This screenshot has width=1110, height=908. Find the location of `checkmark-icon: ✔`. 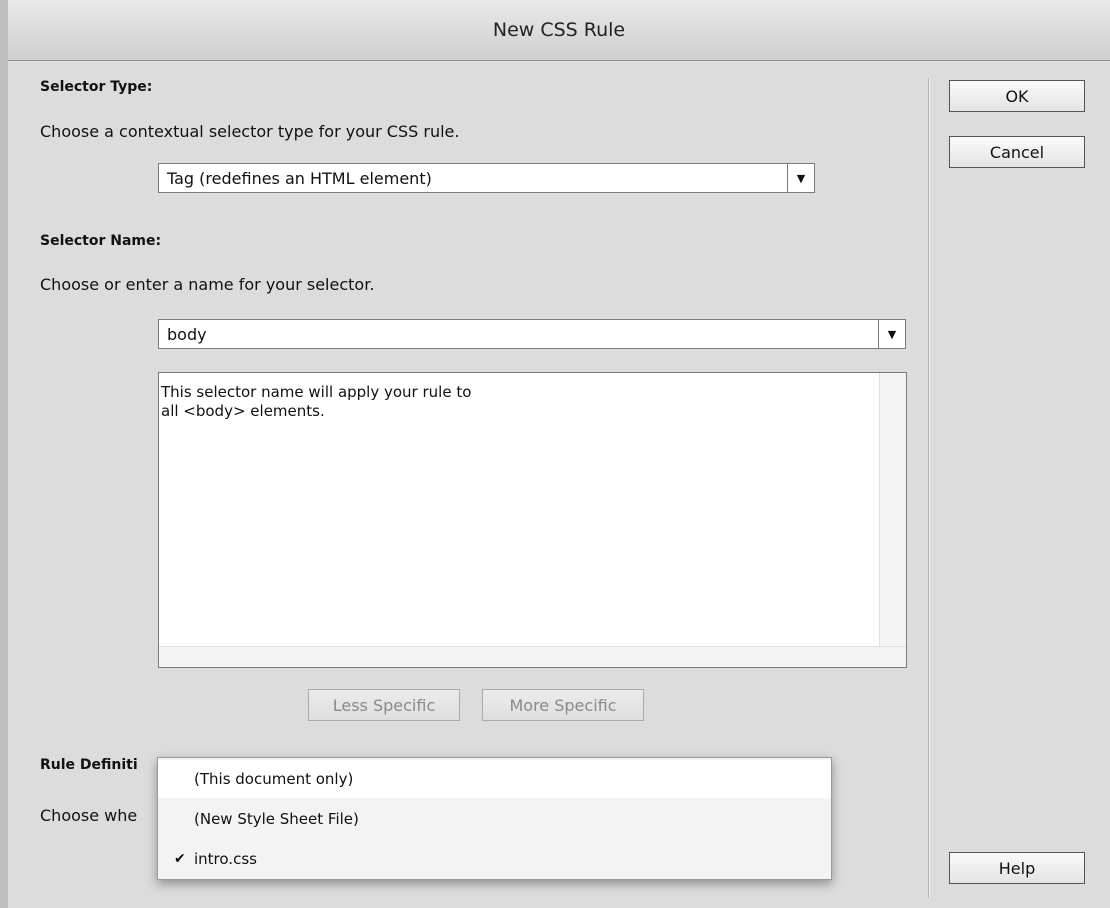

checkmark-icon: ✔ is located at coordinates (180, 859).